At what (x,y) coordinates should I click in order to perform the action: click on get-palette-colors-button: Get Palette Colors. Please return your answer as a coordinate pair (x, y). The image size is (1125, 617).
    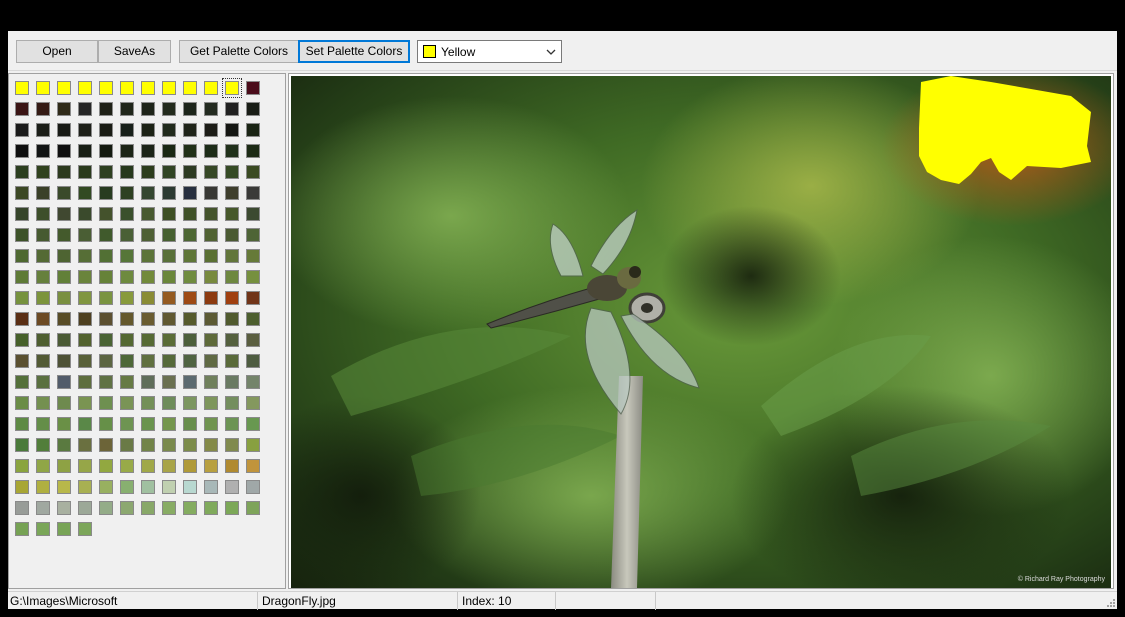
    Looking at the image, I should click on (239, 51).